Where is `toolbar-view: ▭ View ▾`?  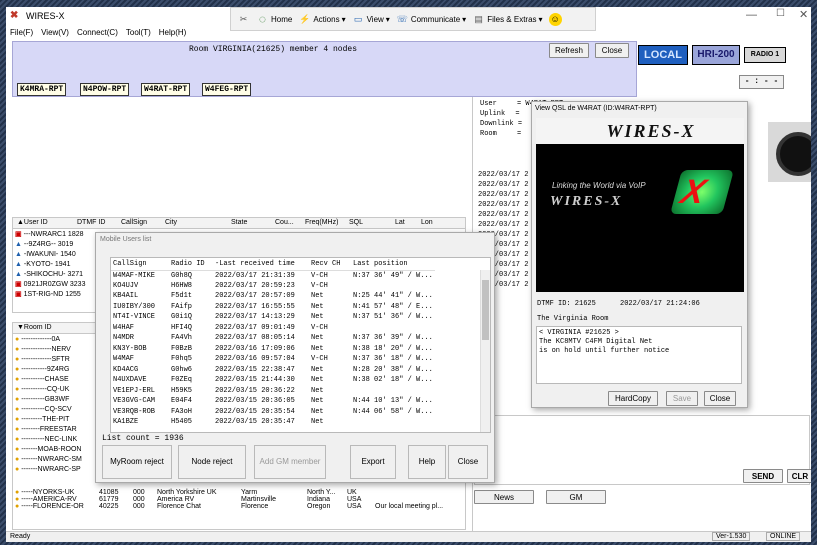
toolbar-view: ▭ View ▾ is located at coordinates (371, 19).